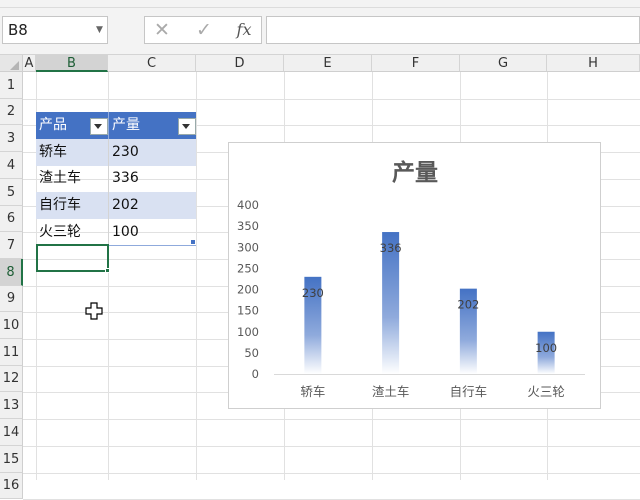 This screenshot has height=500, width=640. What do you see at coordinates (11, 379) in the screenshot?
I see `row-header-12: 12` at bounding box center [11, 379].